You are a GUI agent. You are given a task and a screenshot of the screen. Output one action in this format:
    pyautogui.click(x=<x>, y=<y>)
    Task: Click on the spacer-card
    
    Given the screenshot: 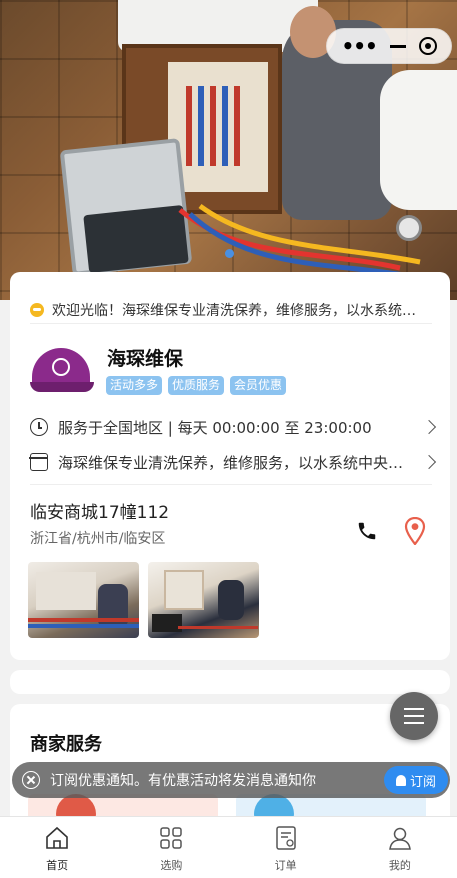 What is the action you would take?
    pyautogui.click(x=230, y=682)
    